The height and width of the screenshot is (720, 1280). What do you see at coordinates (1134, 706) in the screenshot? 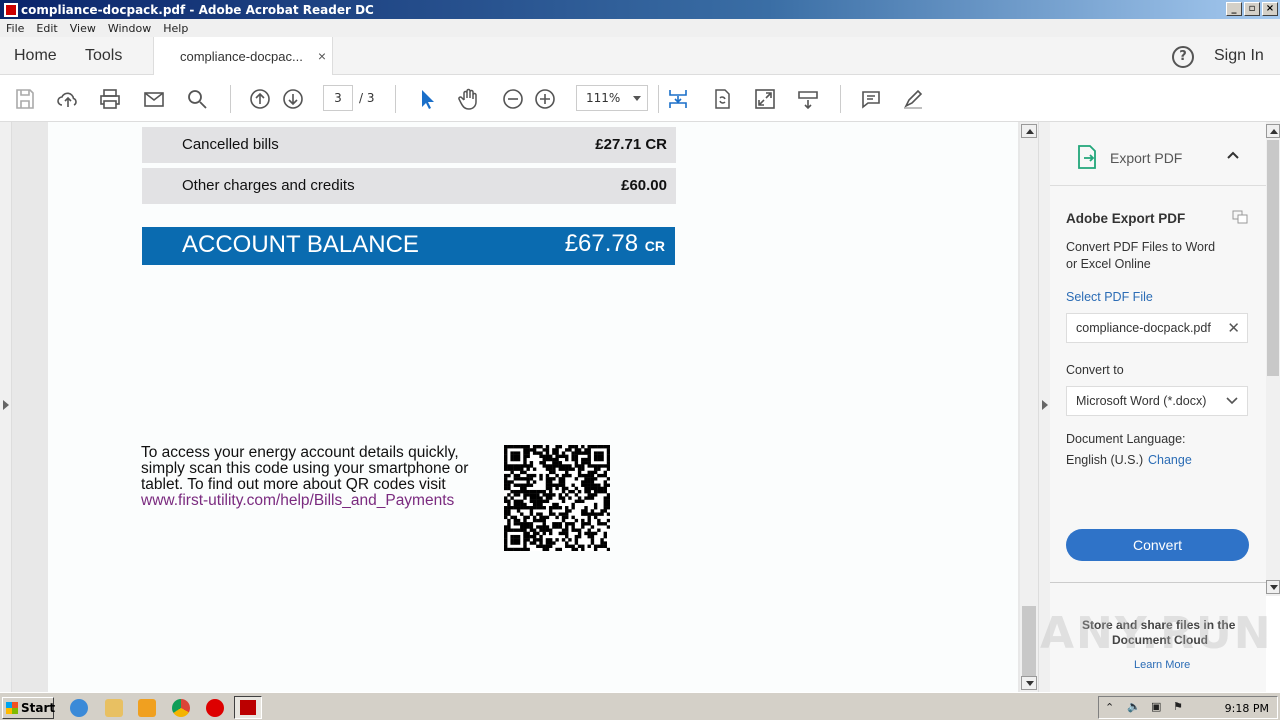
I see `volume-icon: 🔈` at bounding box center [1134, 706].